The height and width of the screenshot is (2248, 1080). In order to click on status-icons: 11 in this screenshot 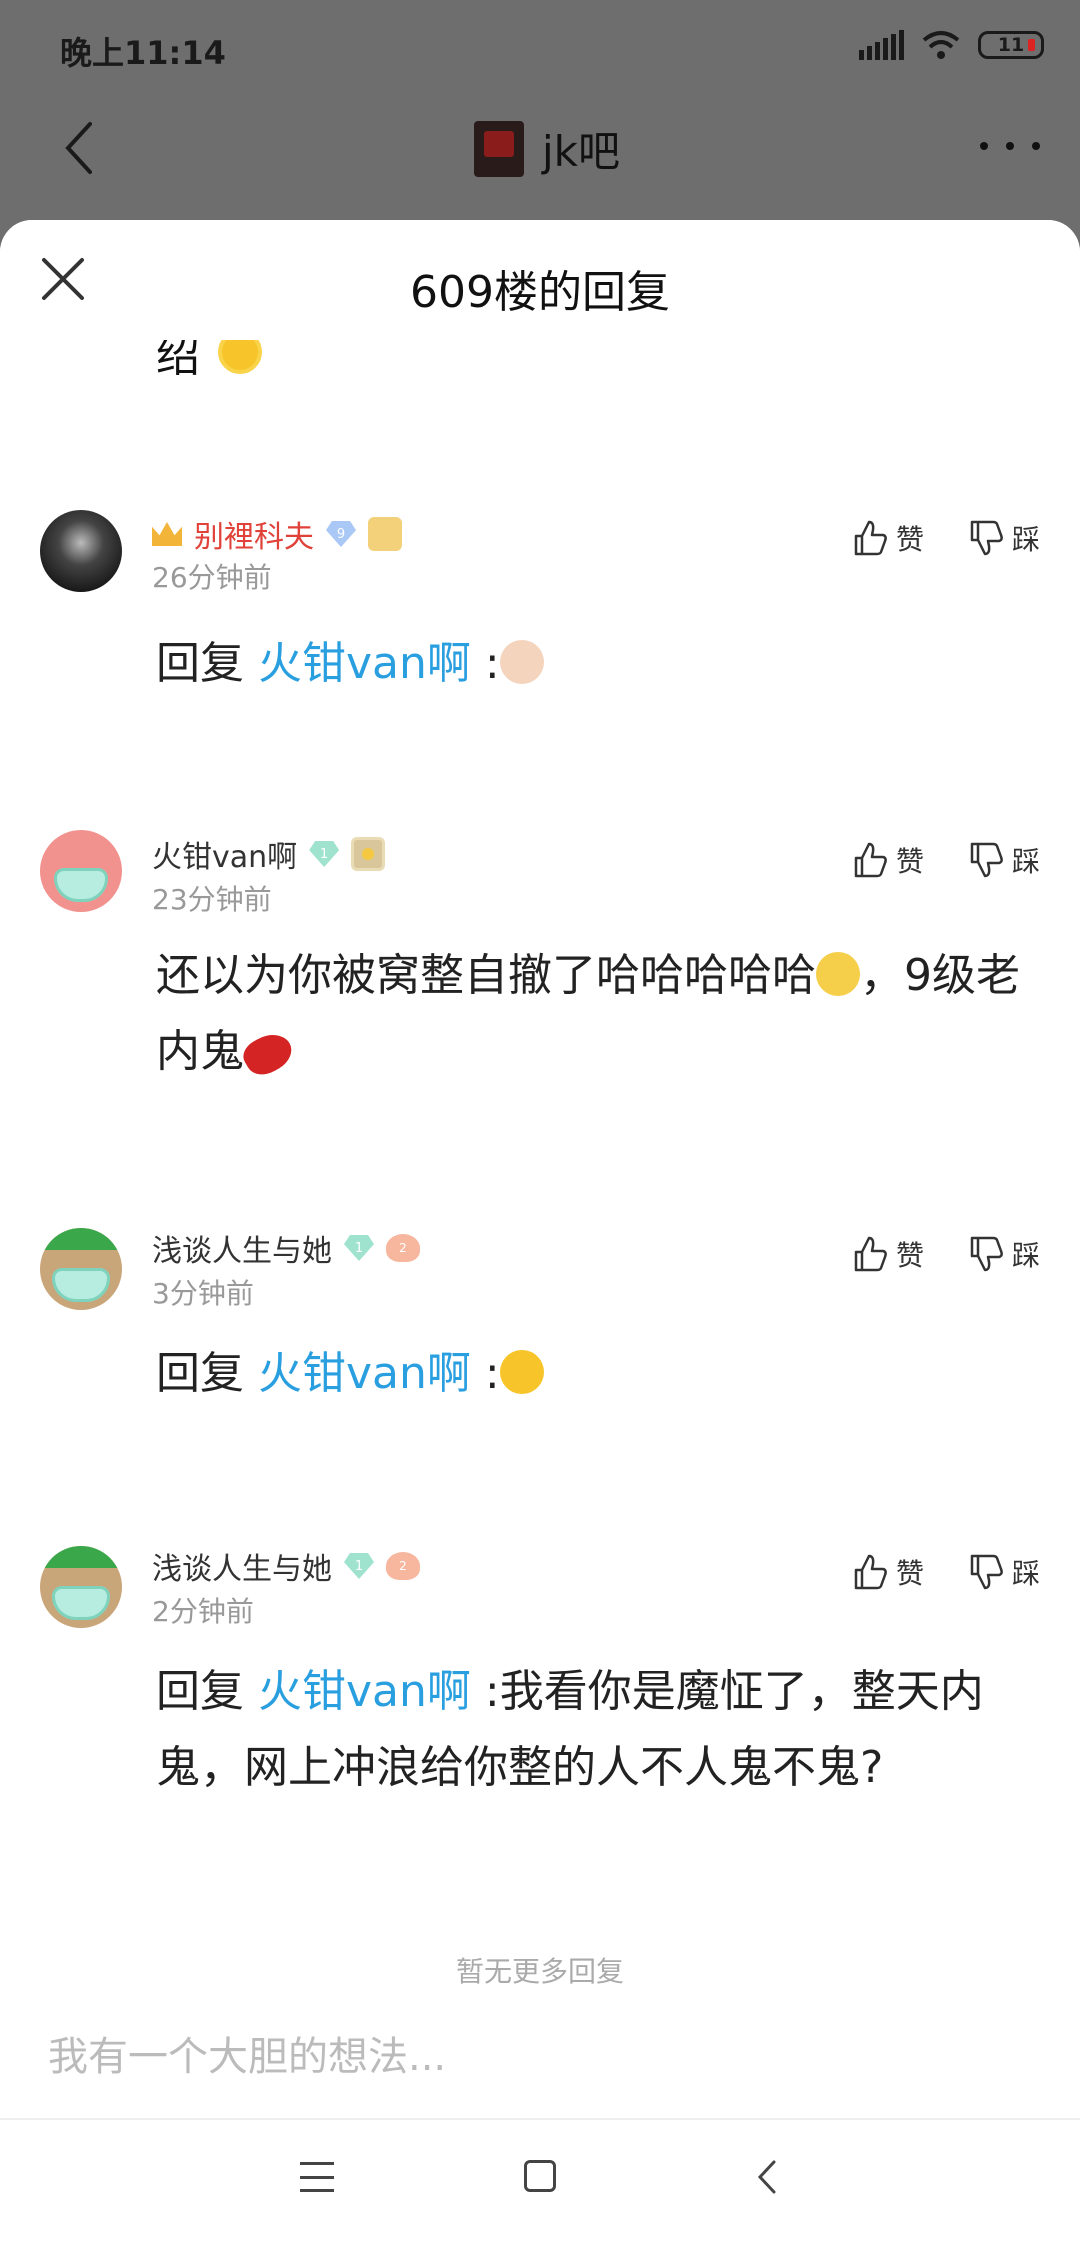, I will do `click(951, 45)`.